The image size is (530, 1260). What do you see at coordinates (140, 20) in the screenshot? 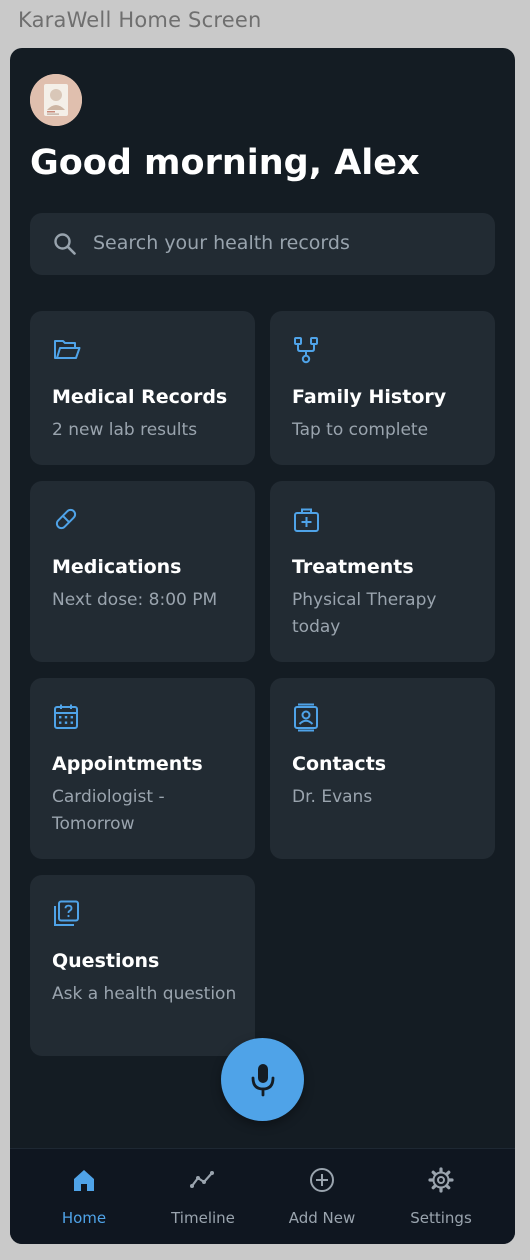
I see `window-title: KaraWell Home Screen` at bounding box center [140, 20].